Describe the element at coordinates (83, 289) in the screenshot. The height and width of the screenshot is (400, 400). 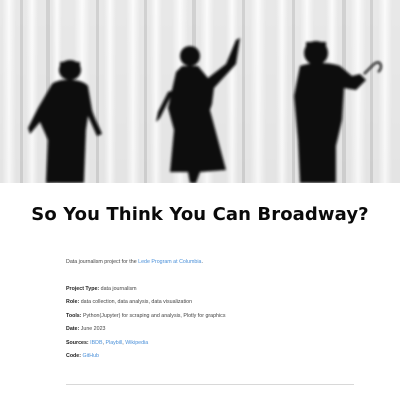
I see `project-type-label: Project Type:` at that location.